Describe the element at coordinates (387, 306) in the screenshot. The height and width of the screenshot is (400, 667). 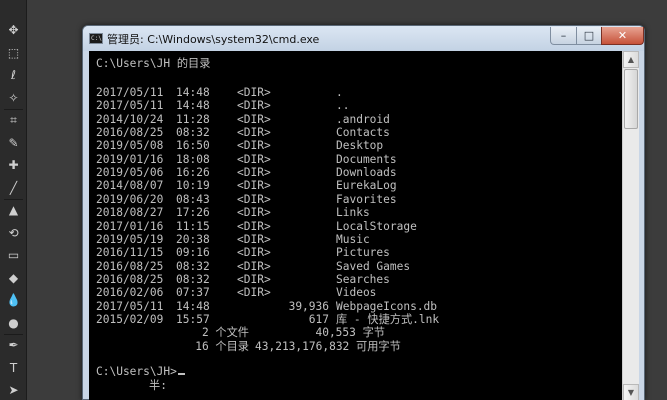
I see `entry-name: WebpageIcons.db` at that location.